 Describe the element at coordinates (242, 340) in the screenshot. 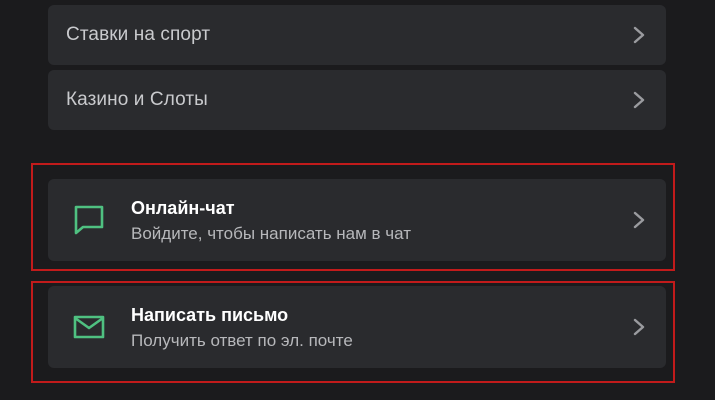

I see `write-email-subtitle: Получить ответ по эл. почте` at that location.